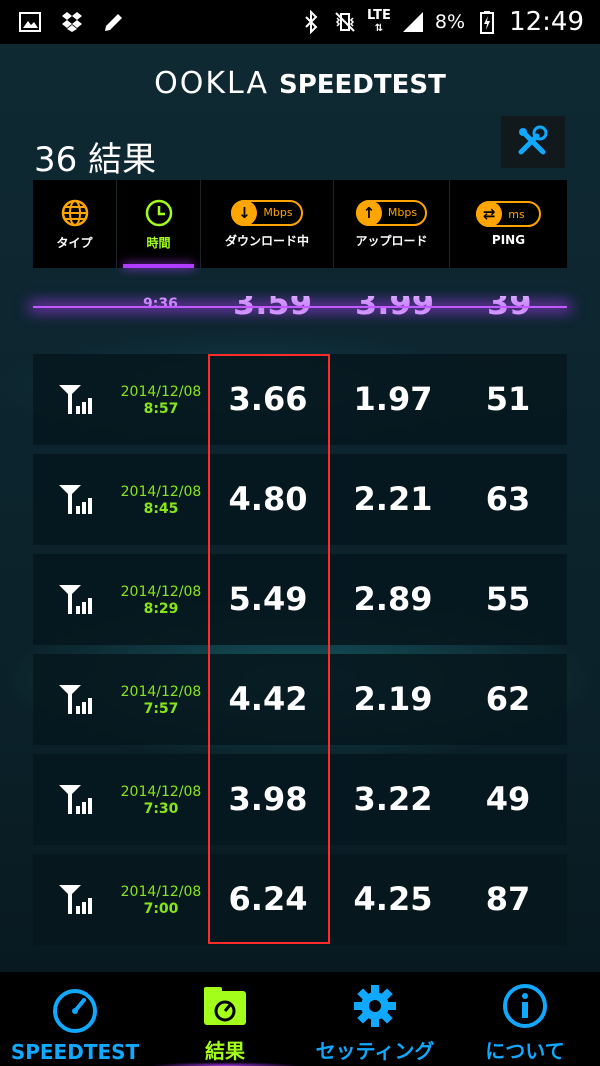  What do you see at coordinates (225, 1051) in the screenshot?
I see `nav-label: 結果` at bounding box center [225, 1051].